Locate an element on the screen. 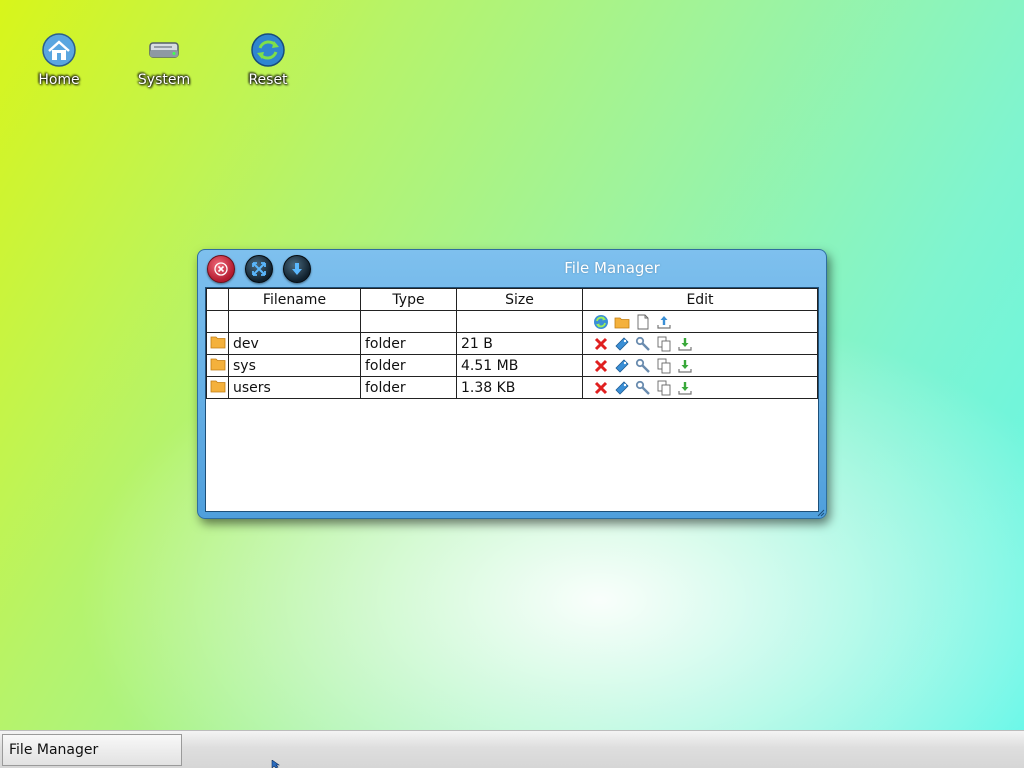 The width and height of the screenshot is (1024, 768). window-title: File Manager is located at coordinates (612, 268).